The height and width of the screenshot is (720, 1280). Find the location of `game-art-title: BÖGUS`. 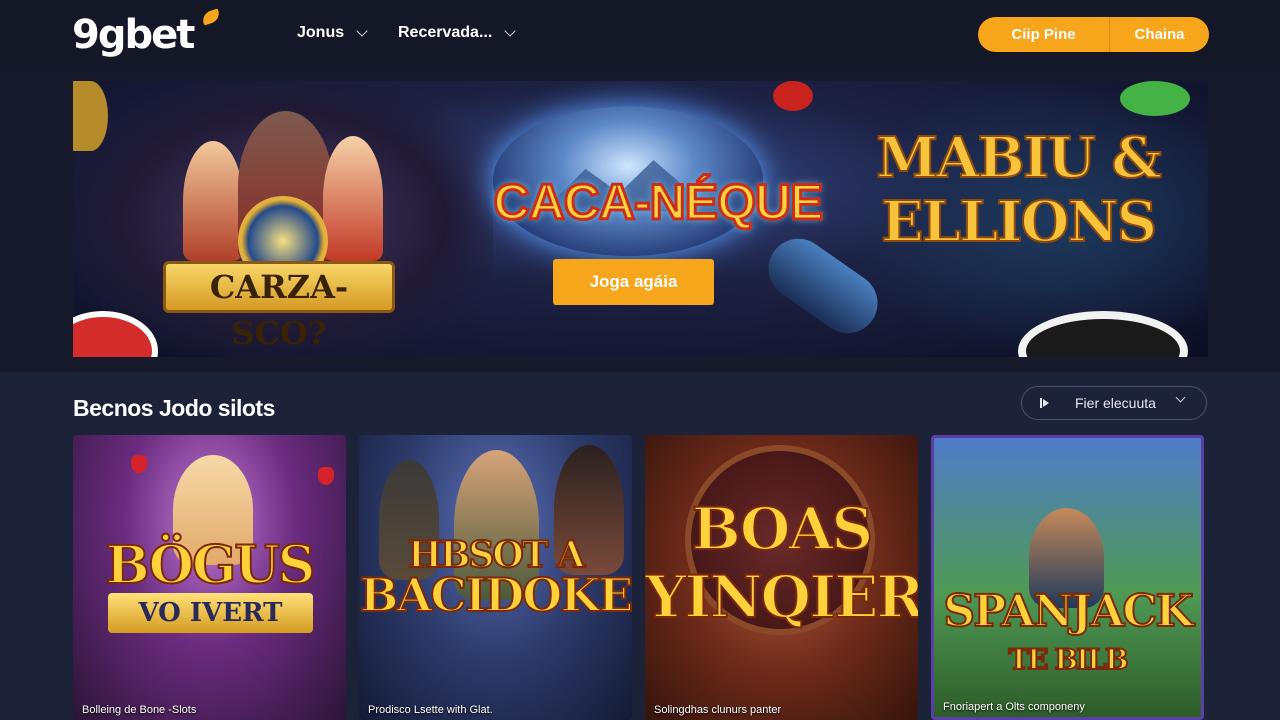

game-art-title: BÖGUS is located at coordinates (211, 565).